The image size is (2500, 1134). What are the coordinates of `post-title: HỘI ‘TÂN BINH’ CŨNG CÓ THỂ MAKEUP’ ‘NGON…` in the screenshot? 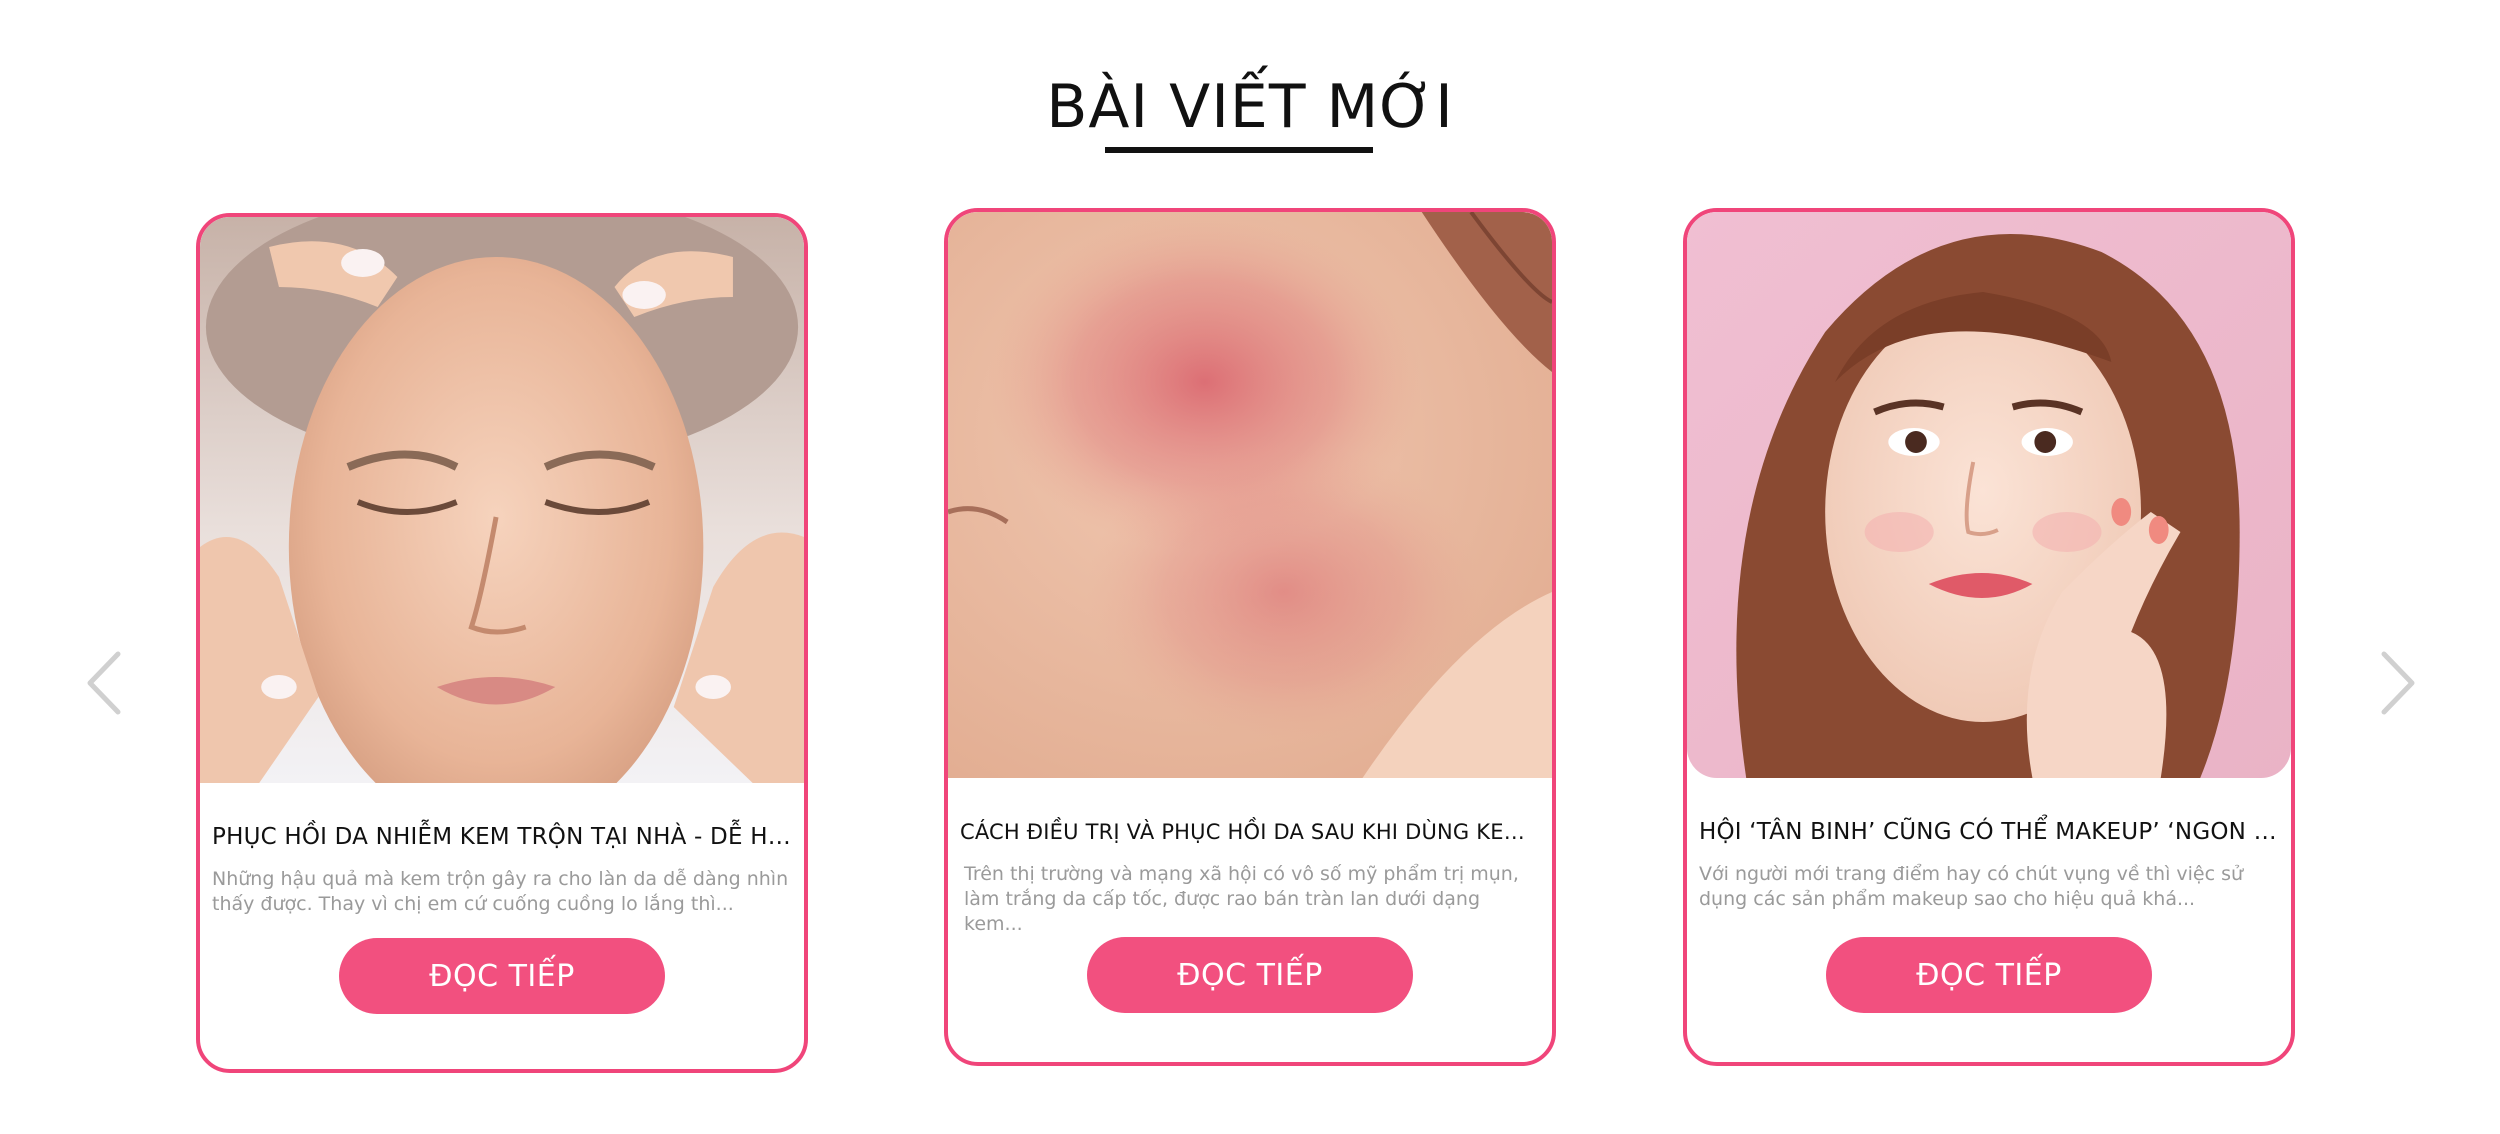 It's located at (1989, 832).